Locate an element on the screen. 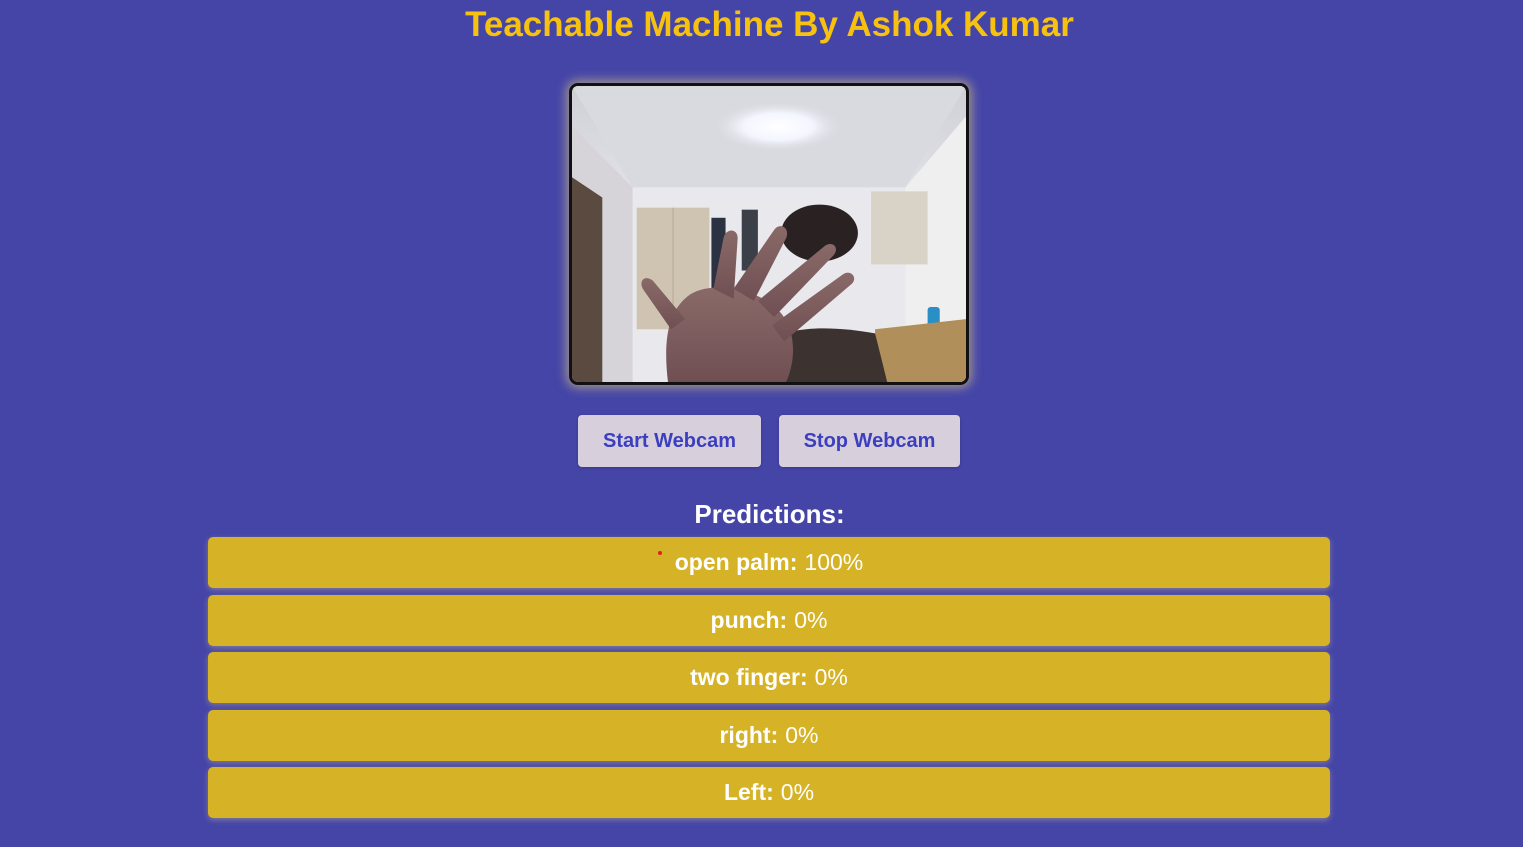 This screenshot has height=847, width=1523. webcam-view is located at coordinates (769, 234).